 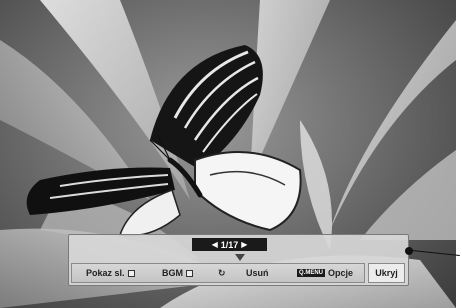 I want to click on slideshow-button-label: Pokaz sl., so click(x=105, y=273).